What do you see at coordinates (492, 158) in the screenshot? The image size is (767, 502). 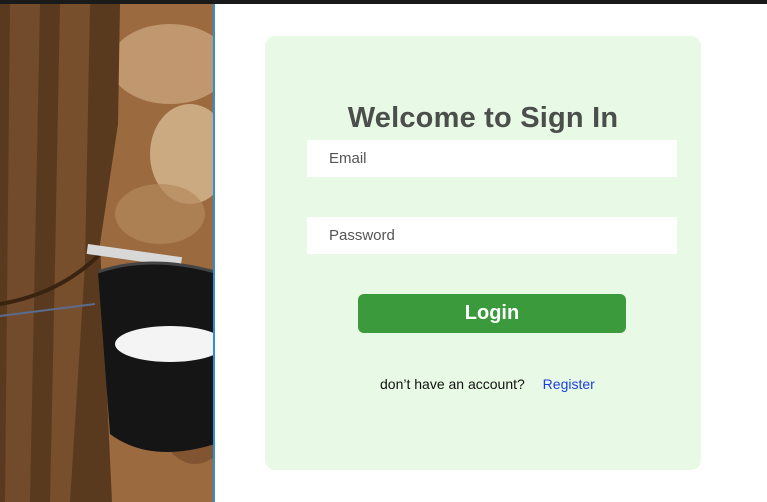 I see `email-field` at bounding box center [492, 158].